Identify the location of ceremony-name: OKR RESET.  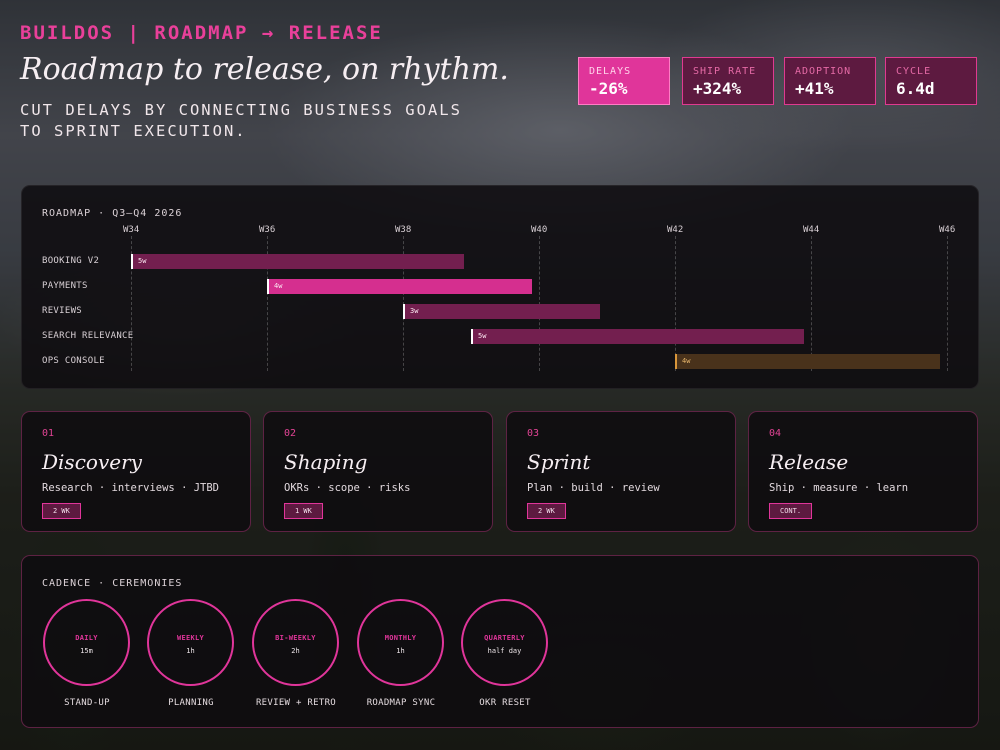
(505, 703).